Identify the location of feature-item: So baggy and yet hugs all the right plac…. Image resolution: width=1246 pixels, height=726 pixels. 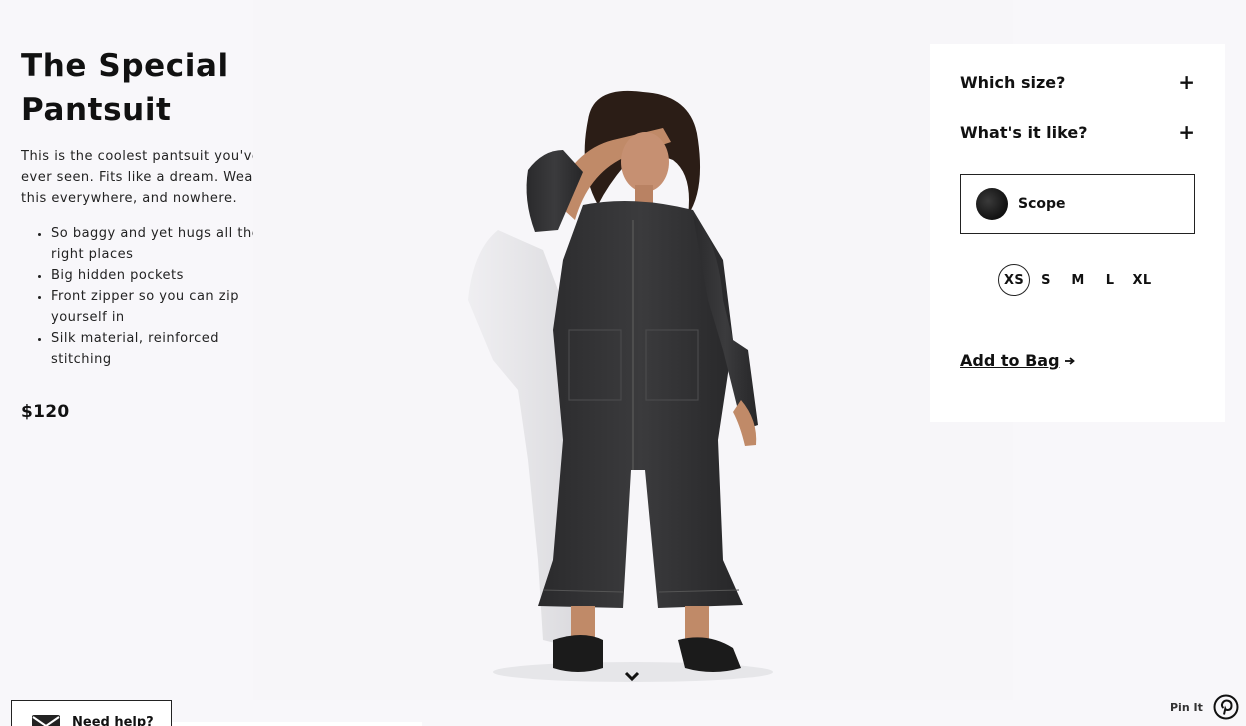
(159, 244).